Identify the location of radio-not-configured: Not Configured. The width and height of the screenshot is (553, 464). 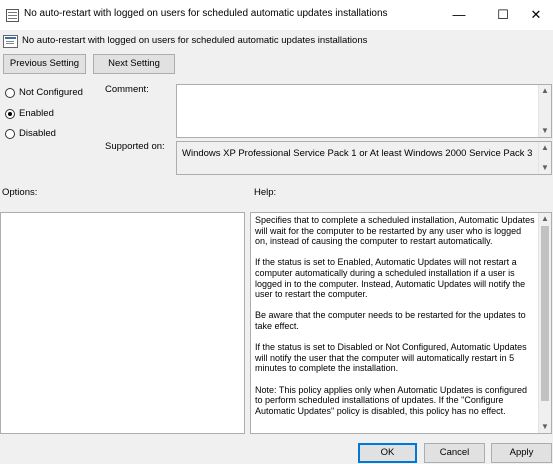
(52, 93).